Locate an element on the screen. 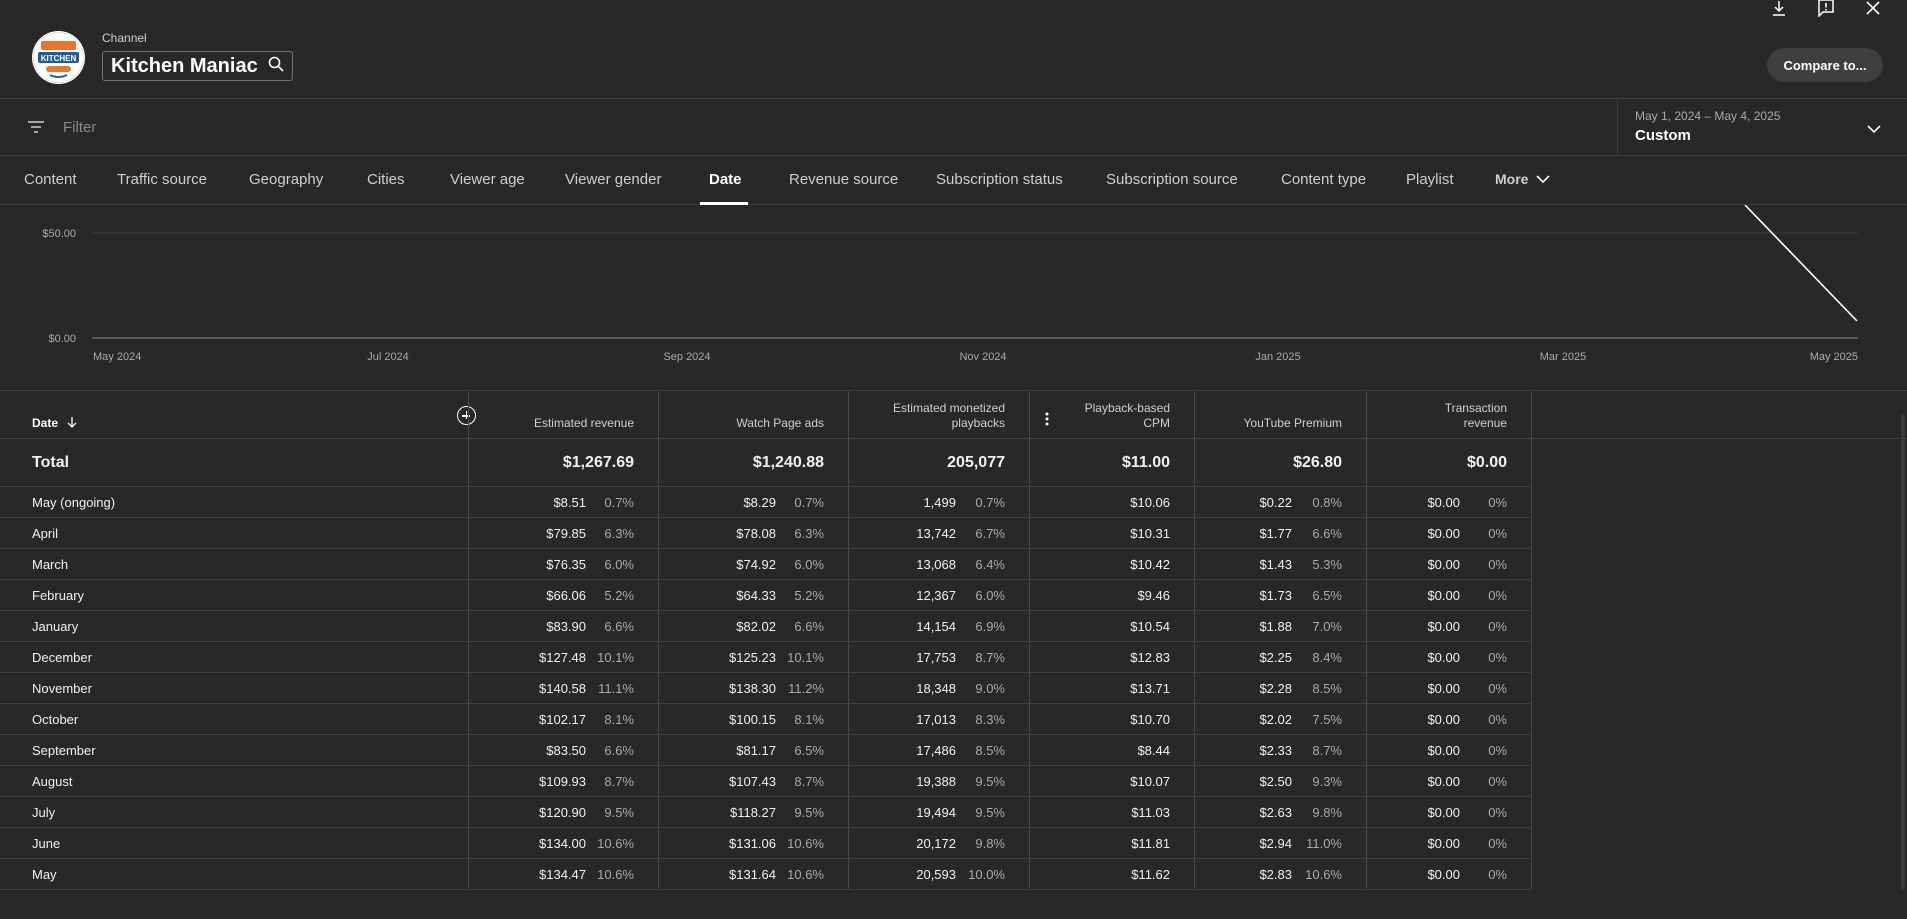 Image resolution: width=1907 pixels, height=919 pixels. total-monetized-playbacks: 205,077 is located at coordinates (976, 462).